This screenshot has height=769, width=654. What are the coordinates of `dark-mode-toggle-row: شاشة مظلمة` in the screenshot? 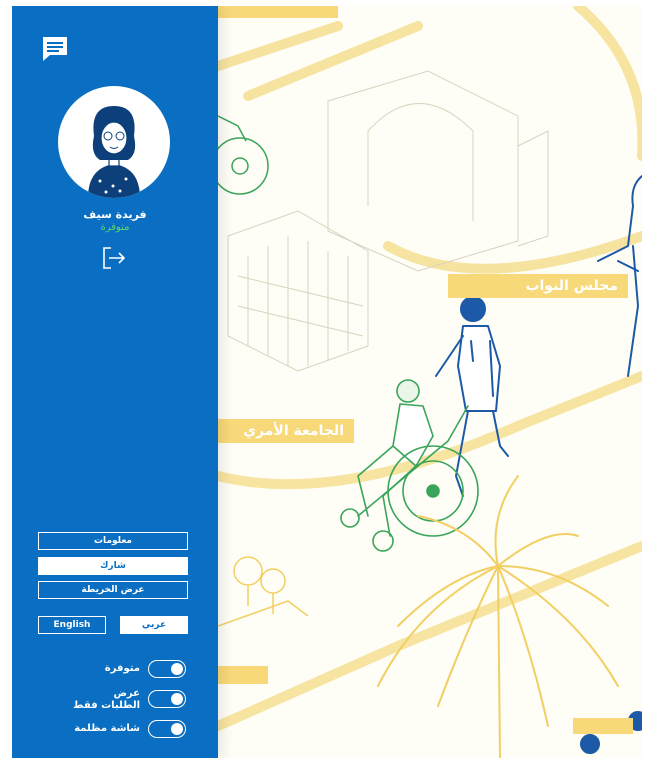 It's located at (113, 730).